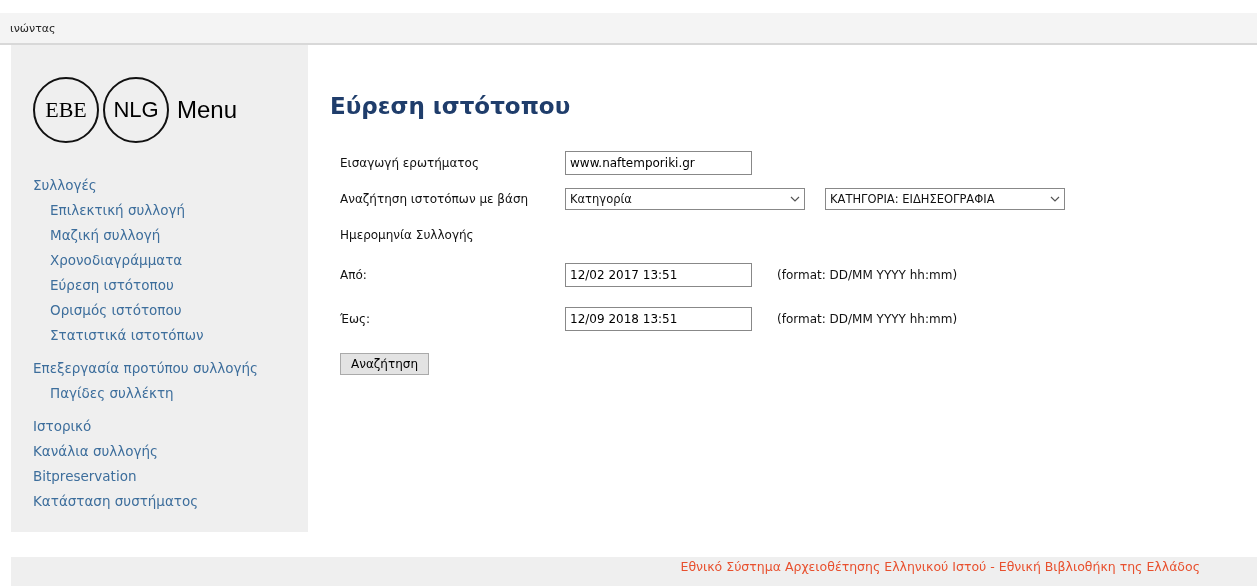 This screenshot has height=586, width=1257. I want to click on sidebar-item: Ιστορικό, so click(62, 427).